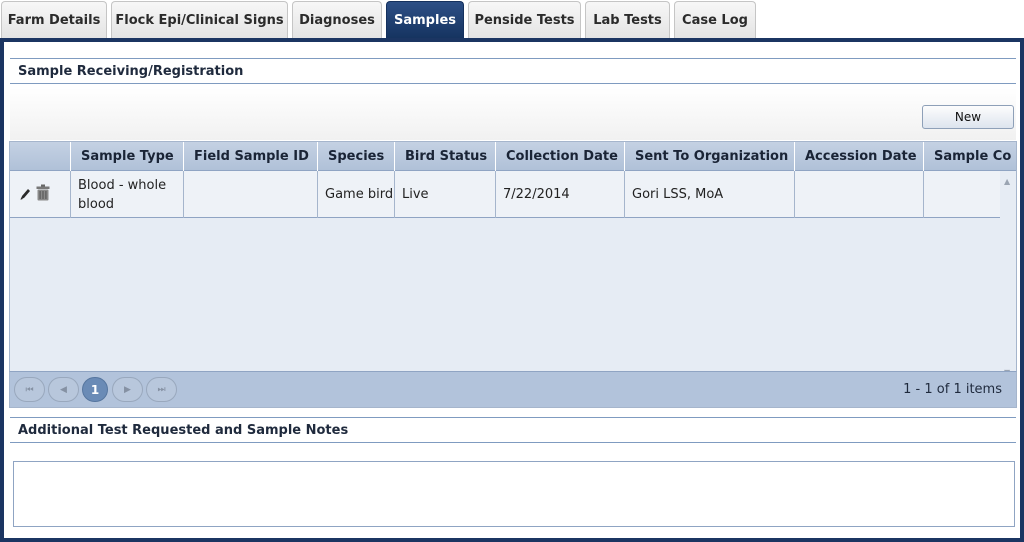 The image size is (1024, 542). What do you see at coordinates (709, 156) in the screenshot?
I see `column-header-sent-to-organization: Sent To Organization` at bounding box center [709, 156].